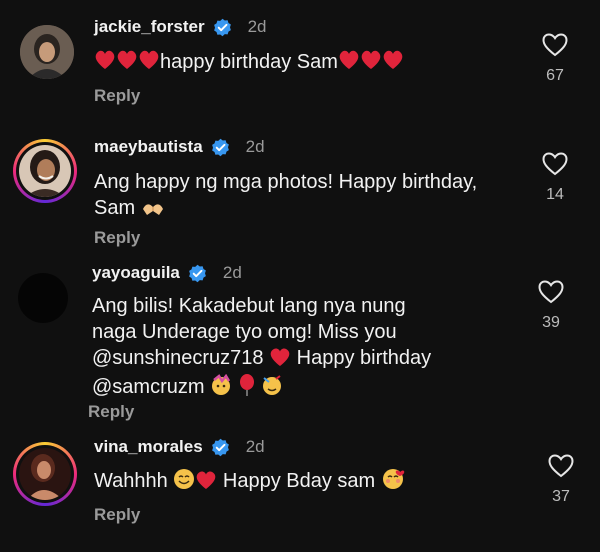 This screenshot has height=552, width=600. I want to click on comment-line: Ang happy ng mga photos! Happy birthday,, so click(286, 182).